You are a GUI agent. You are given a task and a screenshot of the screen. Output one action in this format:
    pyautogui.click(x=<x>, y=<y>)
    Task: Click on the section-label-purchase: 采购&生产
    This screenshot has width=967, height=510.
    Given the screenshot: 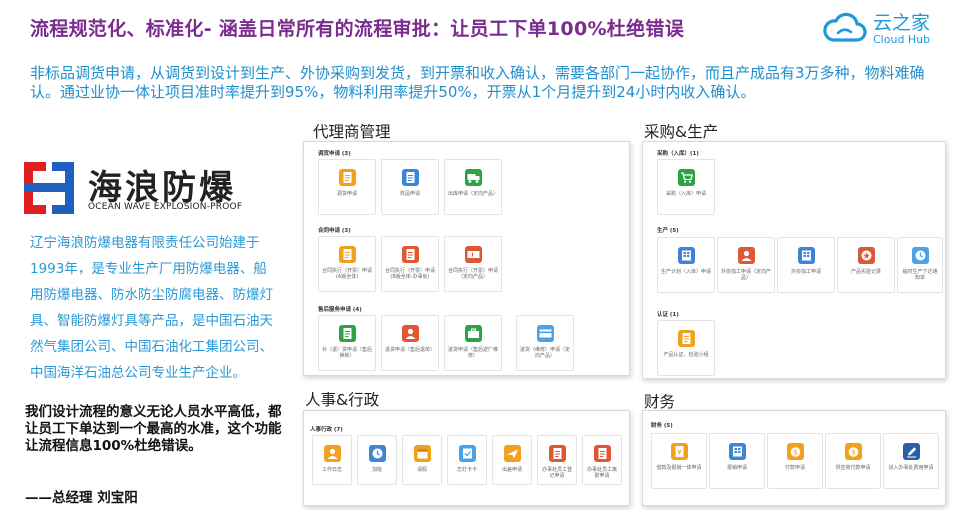 What is the action you would take?
    pyautogui.click(x=681, y=132)
    